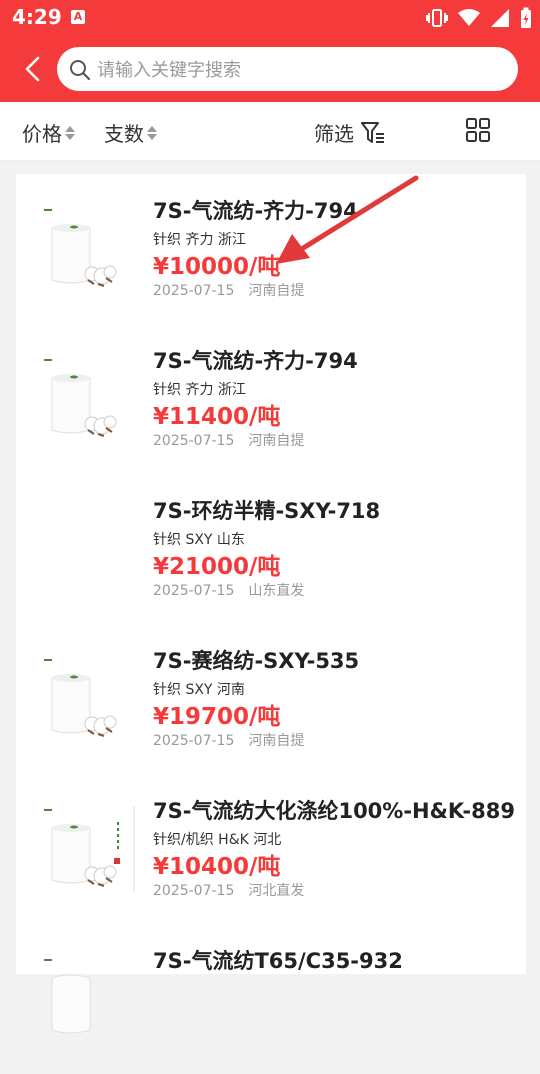 This screenshot has height=1074, width=540. I want to click on status-time: 4:29, so click(37, 17).